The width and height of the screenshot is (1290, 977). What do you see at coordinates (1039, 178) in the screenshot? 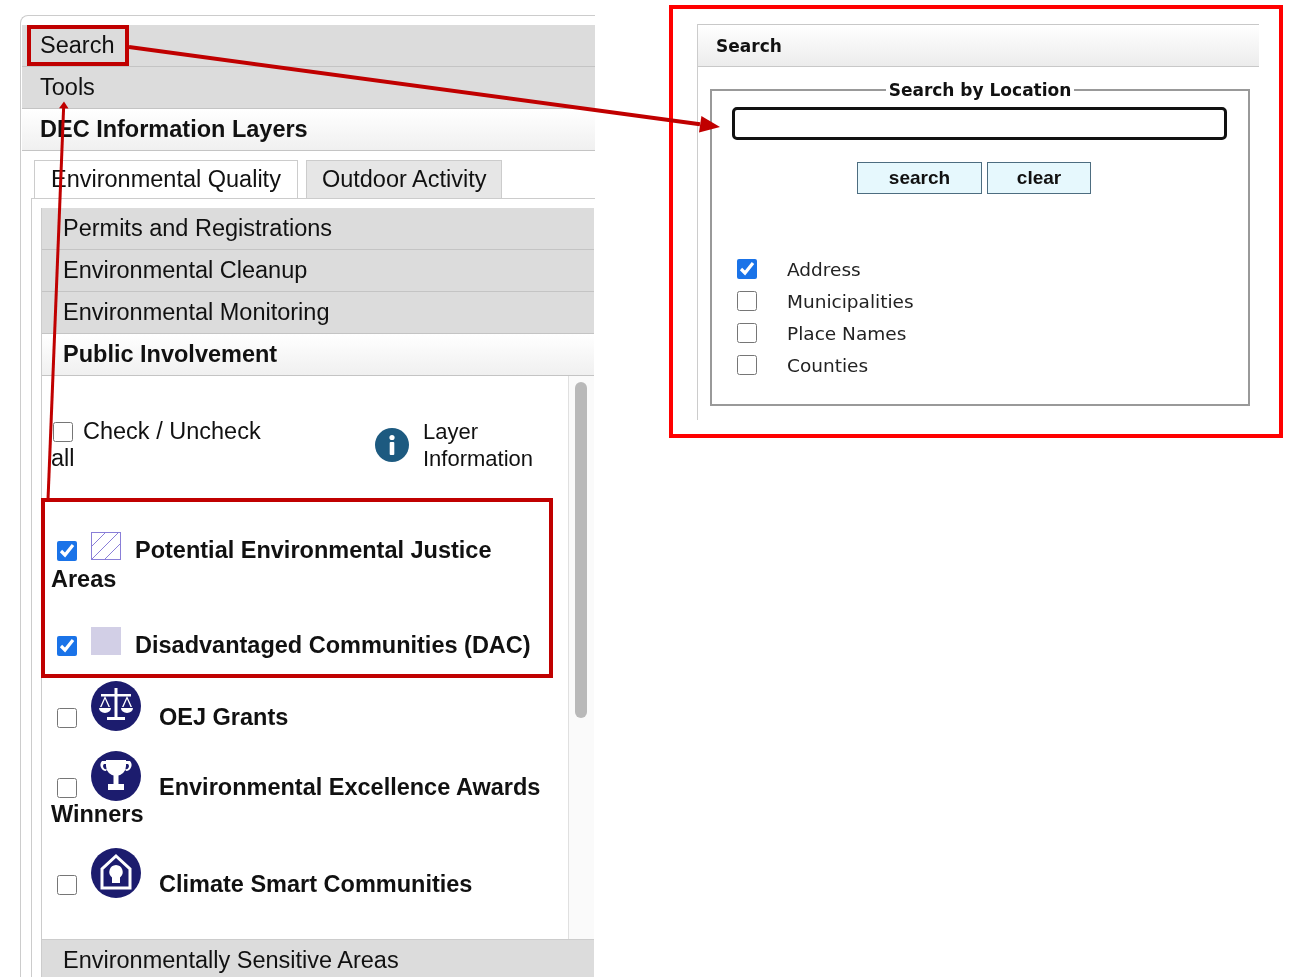
I see `clear-button: clear` at bounding box center [1039, 178].